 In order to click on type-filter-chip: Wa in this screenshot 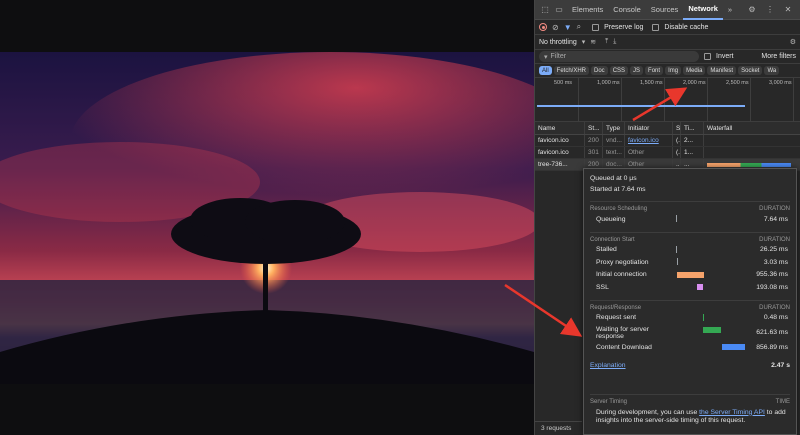, I will do `click(772, 70)`.